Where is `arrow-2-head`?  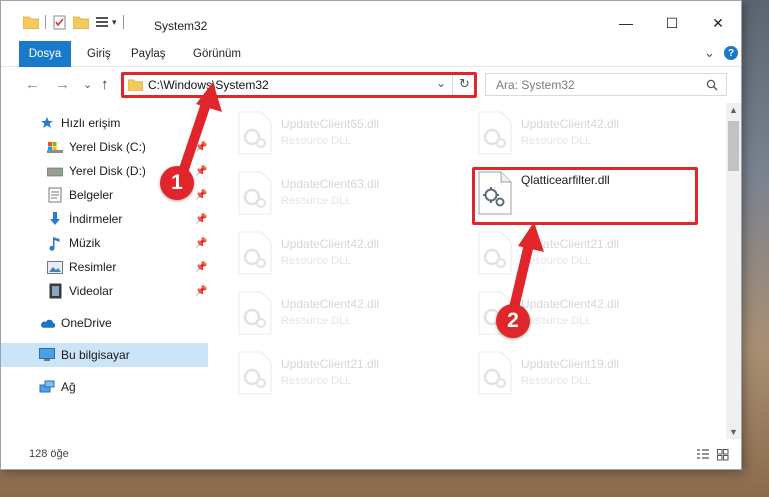 arrow-2-head is located at coordinates (531, 237).